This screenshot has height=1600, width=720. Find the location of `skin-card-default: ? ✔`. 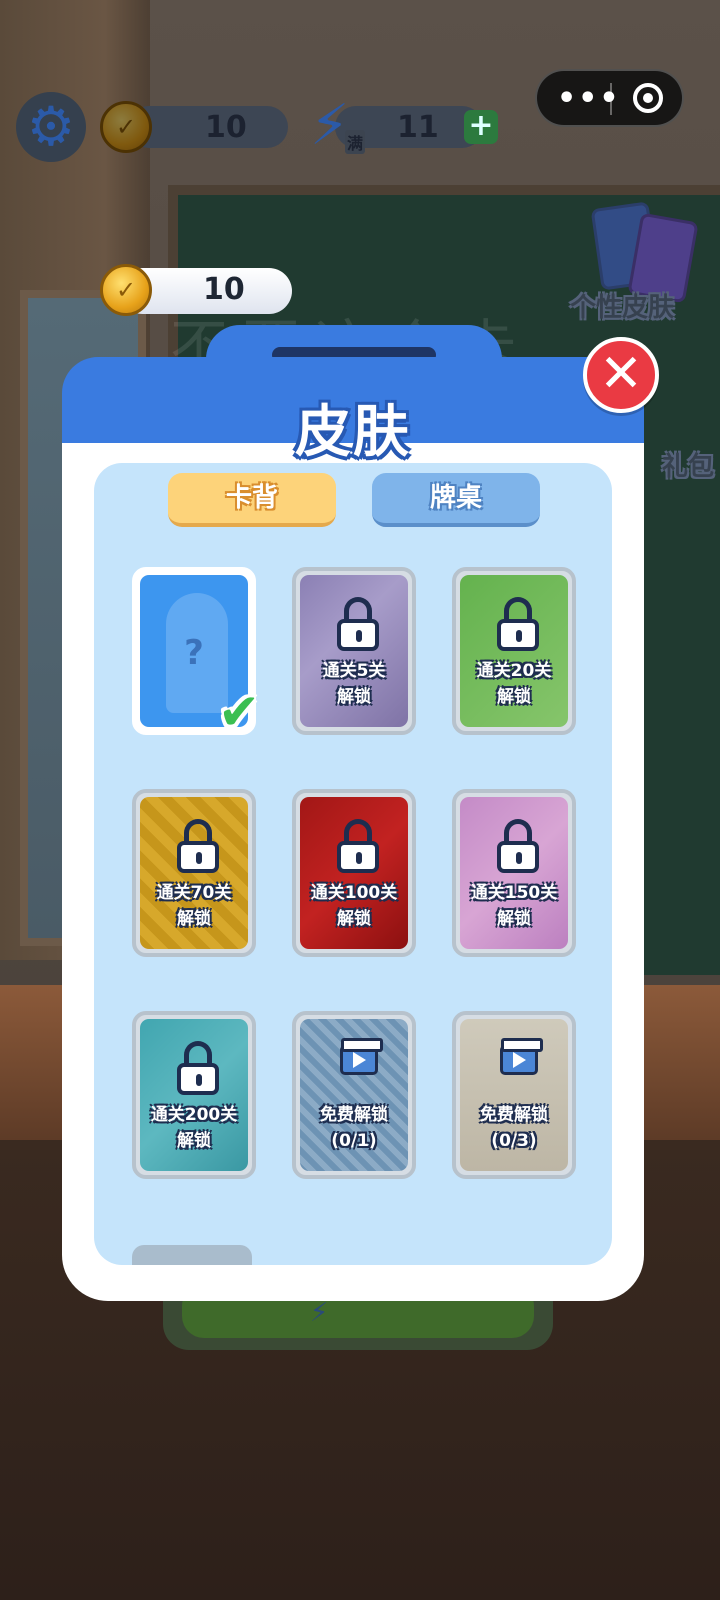

skin-card-default: ? ✔ is located at coordinates (196, 654).